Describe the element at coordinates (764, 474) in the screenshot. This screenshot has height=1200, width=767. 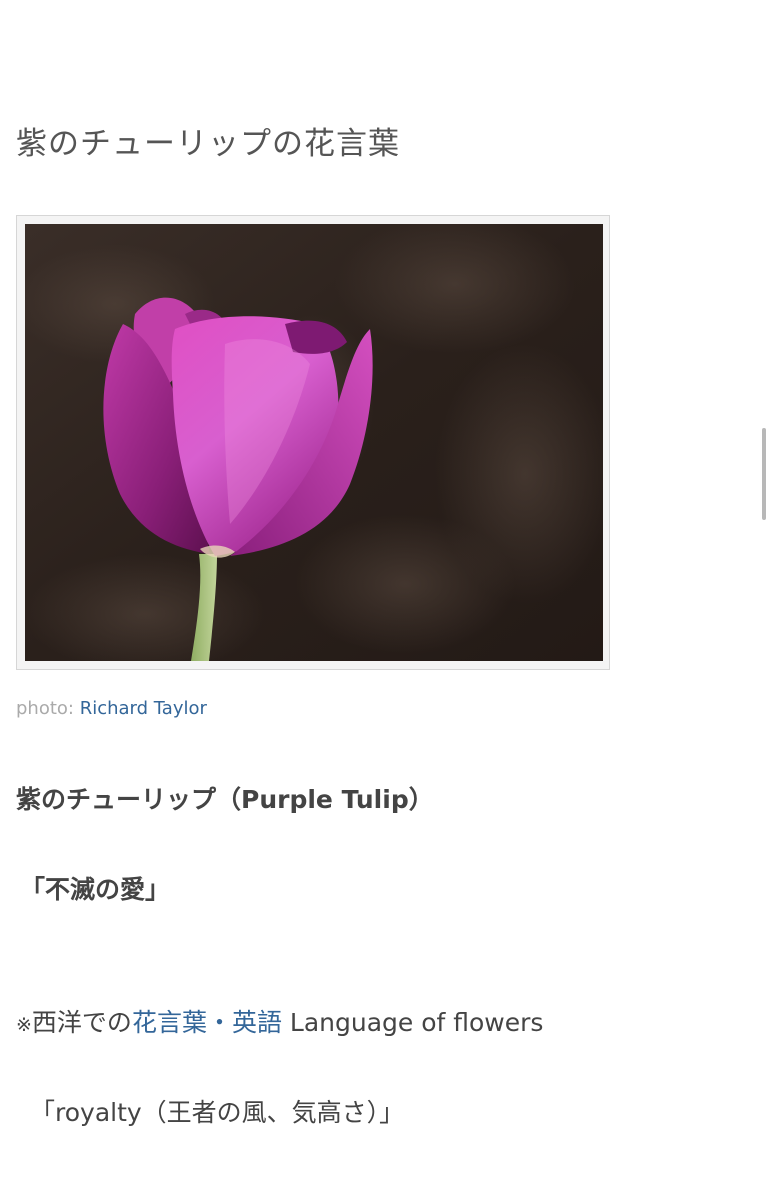
I see `scrollbar-thumb` at that location.